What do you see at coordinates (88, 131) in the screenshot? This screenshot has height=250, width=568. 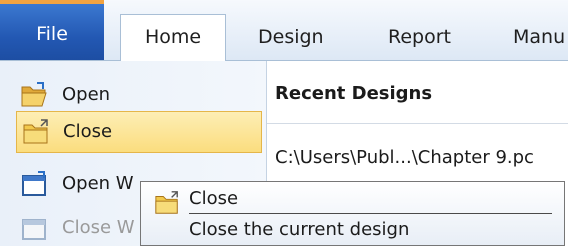 I see `menu-item-label: Close` at bounding box center [88, 131].